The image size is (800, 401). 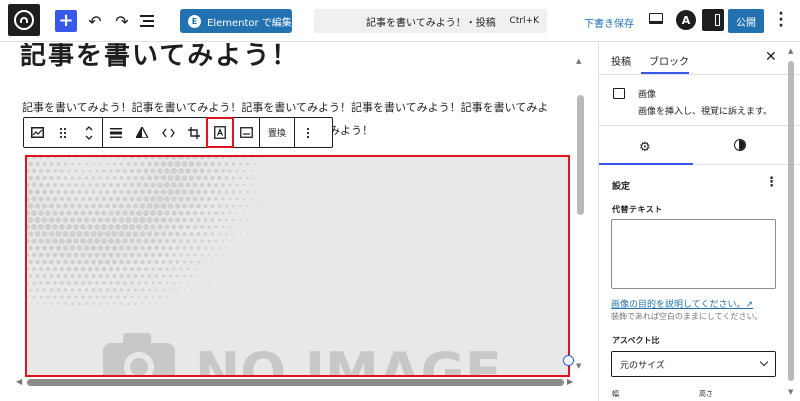 What do you see at coordinates (295, 382) in the screenshot?
I see `horizontal-scrollbar` at bounding box center [295, 382].